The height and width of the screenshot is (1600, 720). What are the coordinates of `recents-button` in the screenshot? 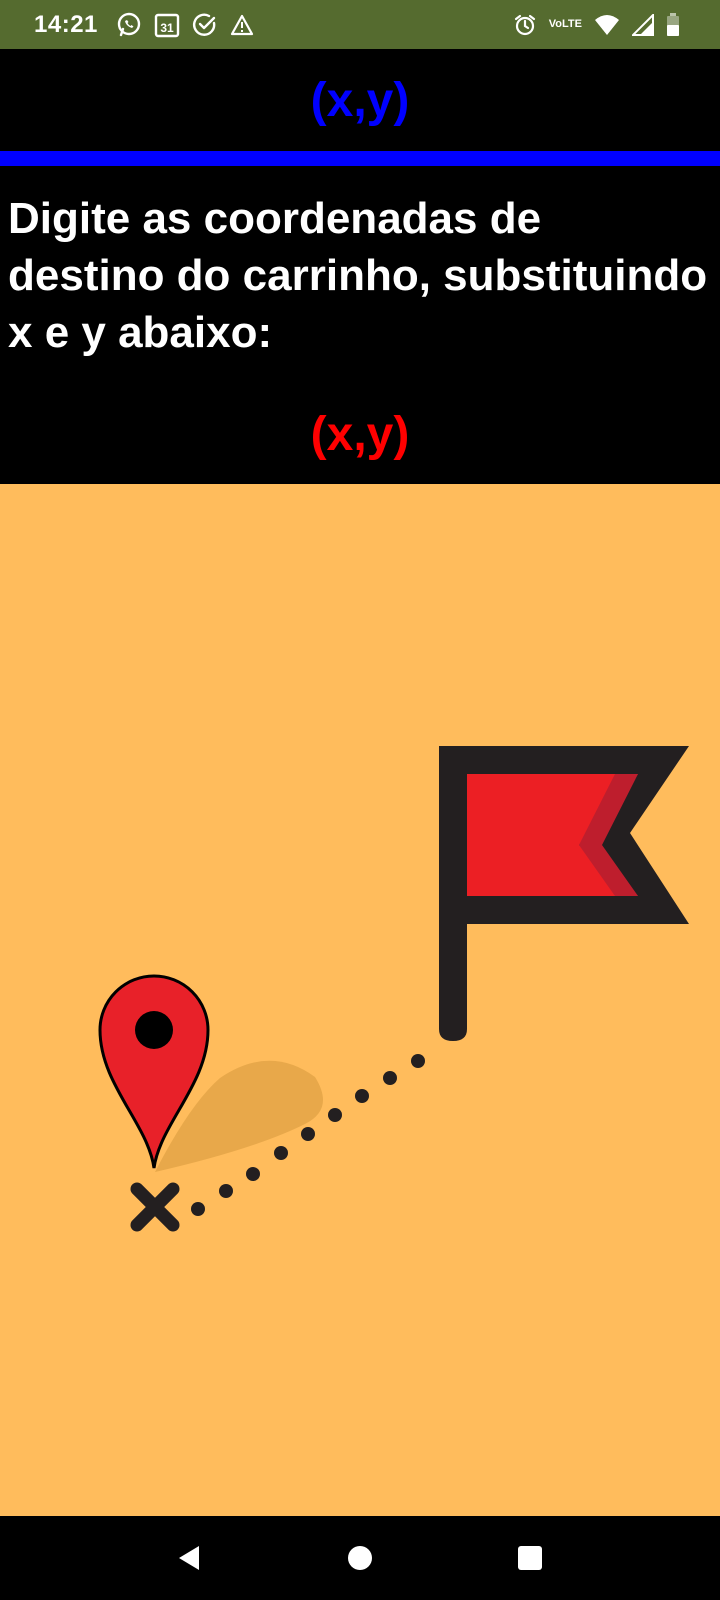 It's located at (530, 1558).